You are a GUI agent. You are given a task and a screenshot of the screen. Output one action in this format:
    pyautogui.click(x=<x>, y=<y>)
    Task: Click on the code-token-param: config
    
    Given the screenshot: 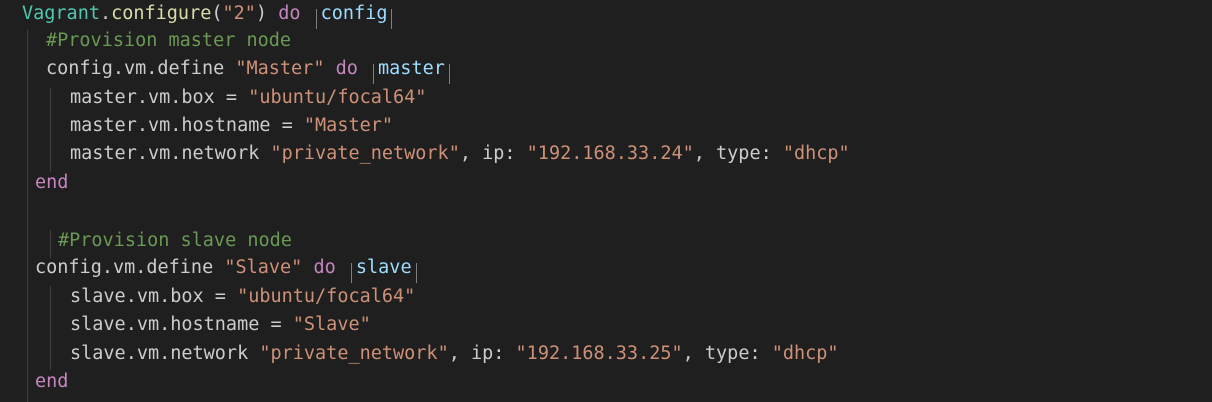 What is the action you would take?
    pyautogui.click(x=354, y=13)
    